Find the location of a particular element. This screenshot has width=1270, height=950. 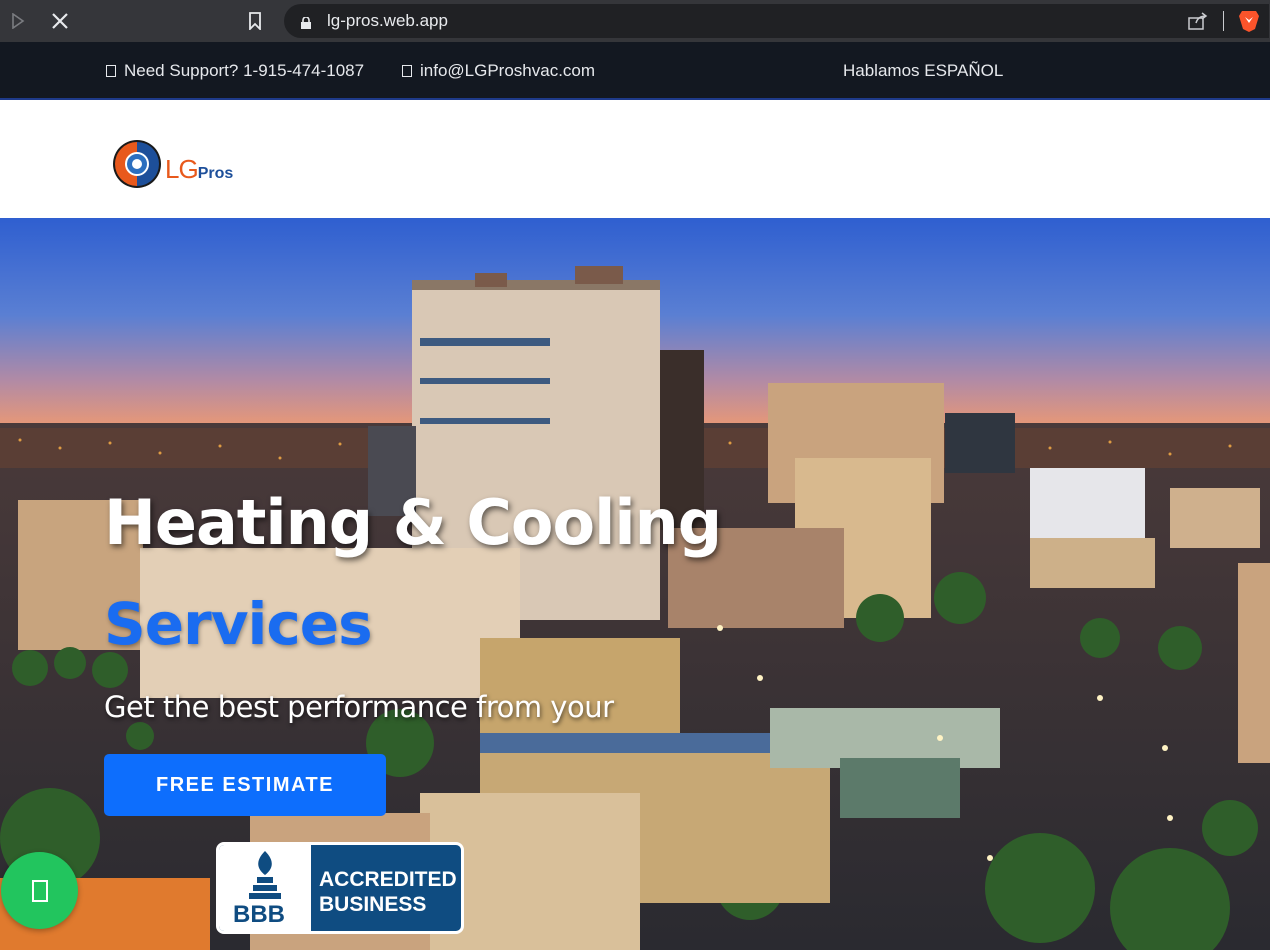

logo-lg-text: LG is located at coordinates (182, 169).